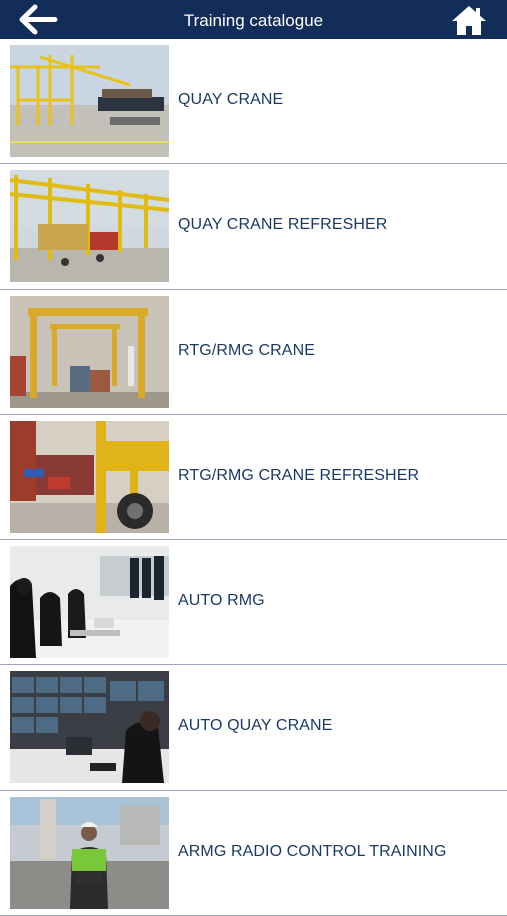  What do you see at coordinates (312, 851) in the screenshot?
I see `course-label: ARMG RADIO CONTROL TRAINING` at bounding box center [312, 851].